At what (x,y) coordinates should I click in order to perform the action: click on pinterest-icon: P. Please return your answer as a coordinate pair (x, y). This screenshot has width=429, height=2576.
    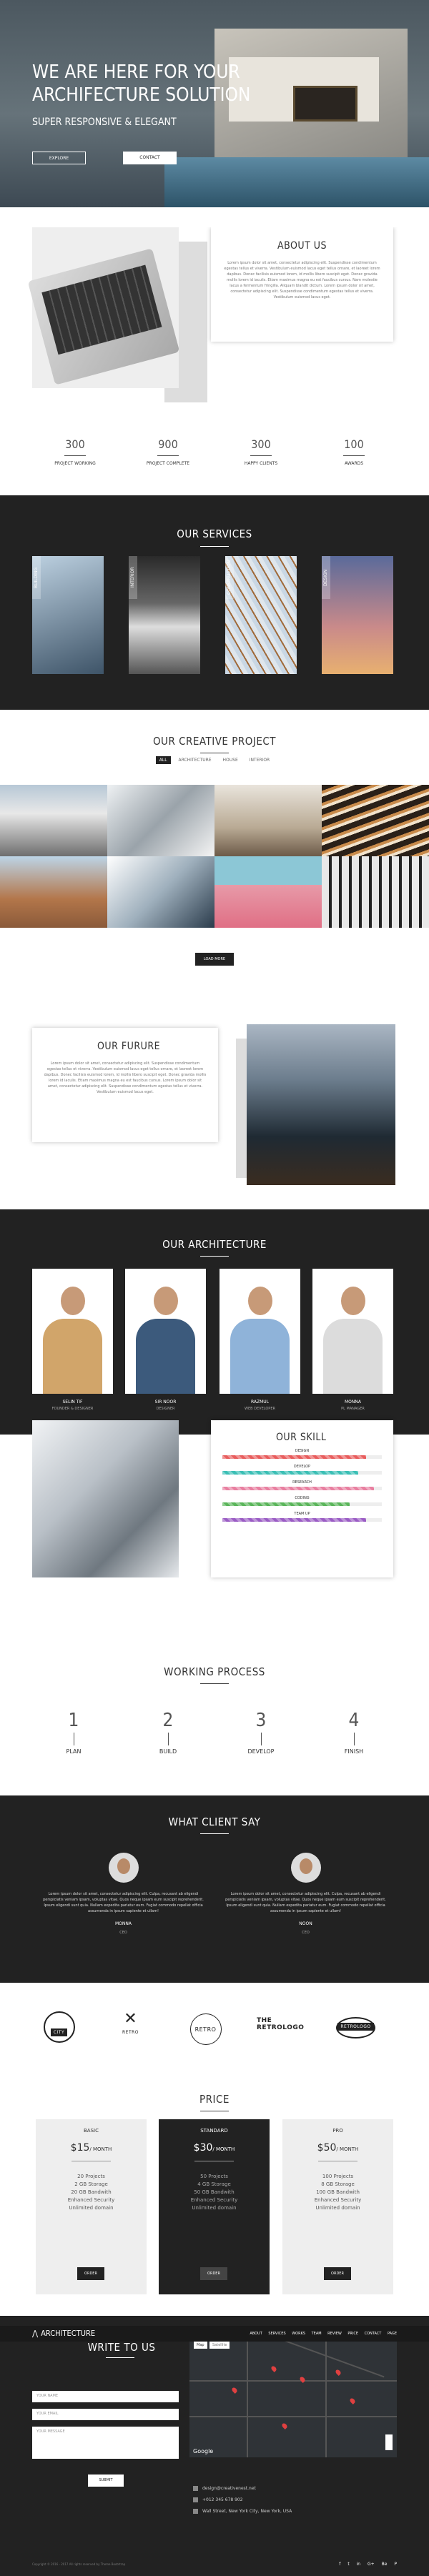
    Looking at the image, I should click on (395, 2564).